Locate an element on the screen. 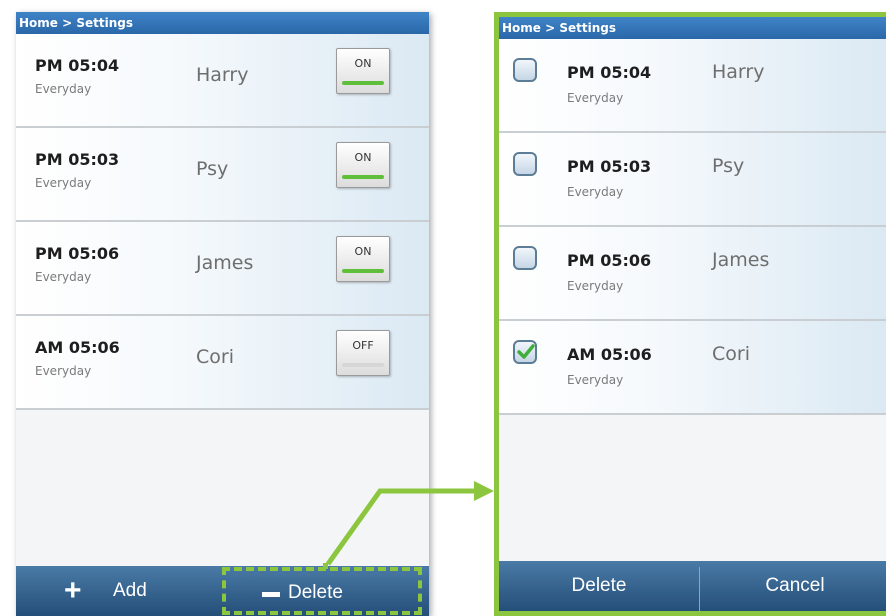 This screenshot has height=616, width=886. plus-icon: + is located at coordinates (73, 590).